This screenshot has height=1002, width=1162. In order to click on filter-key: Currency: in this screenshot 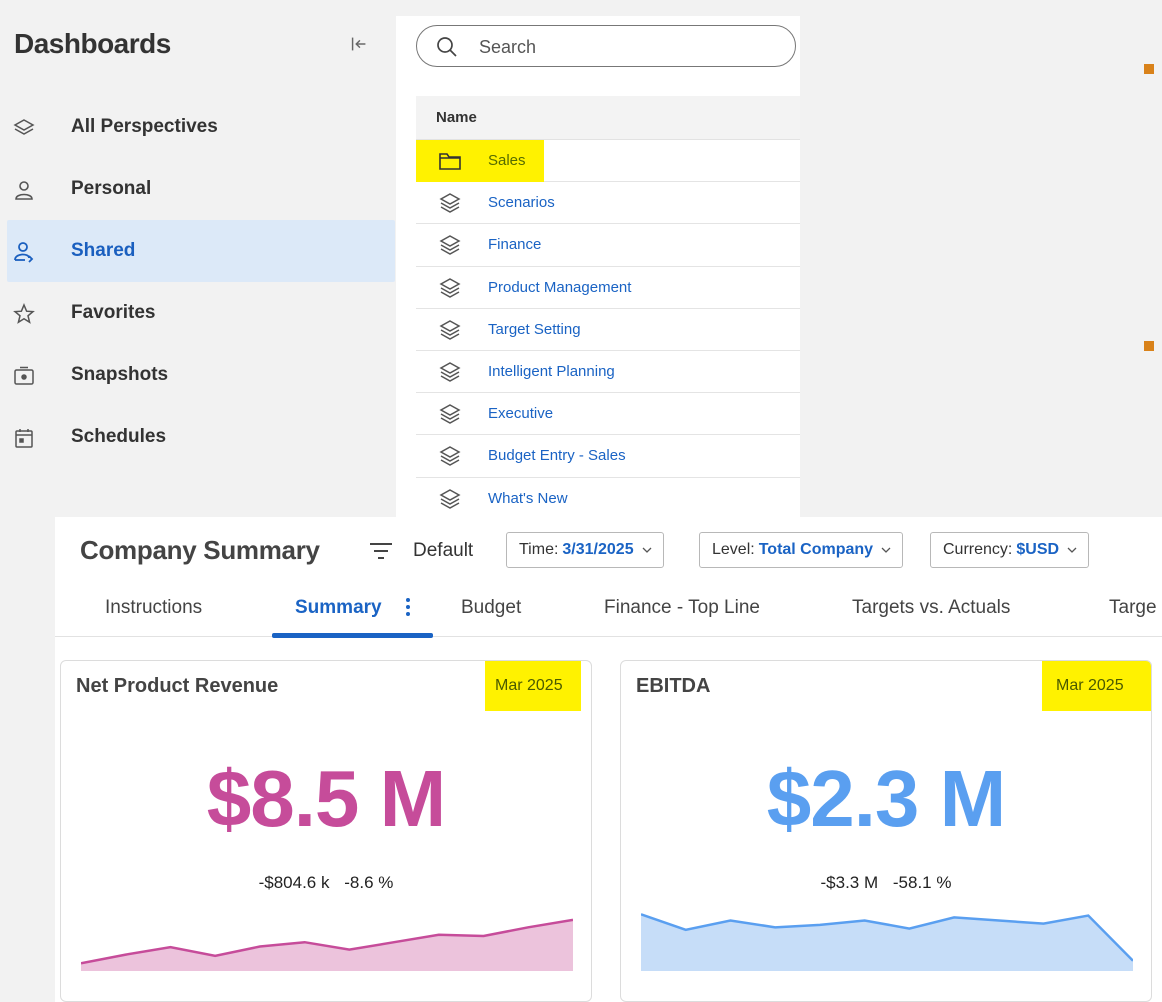, I will do `click(978, 549)`.